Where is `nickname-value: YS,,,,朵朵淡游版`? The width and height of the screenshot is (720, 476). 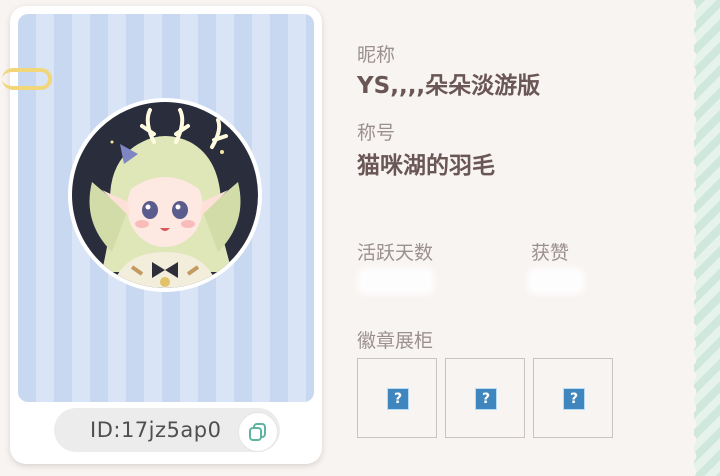 nickname-value: YS,,,,朵朵淡游版 is located at coordinates (449, 86).